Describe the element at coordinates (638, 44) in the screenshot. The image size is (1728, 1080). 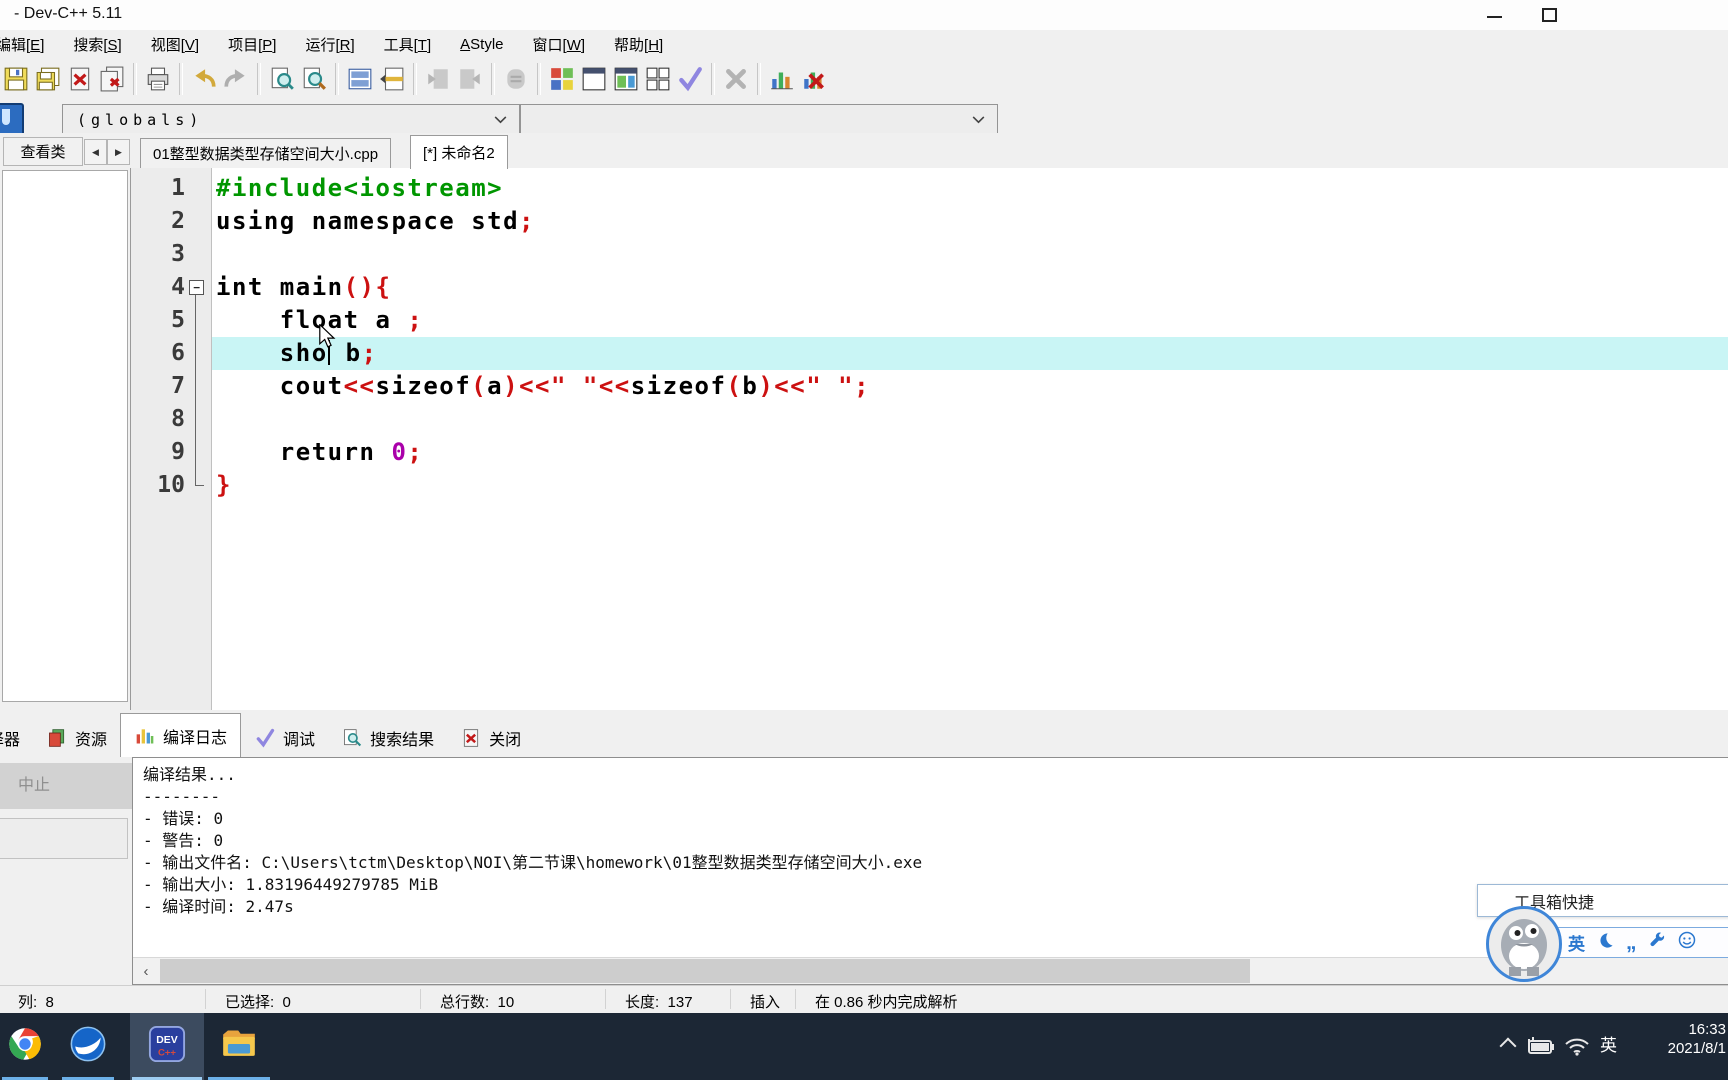
I see `menu-item-H: 帮助[H]` at that location.